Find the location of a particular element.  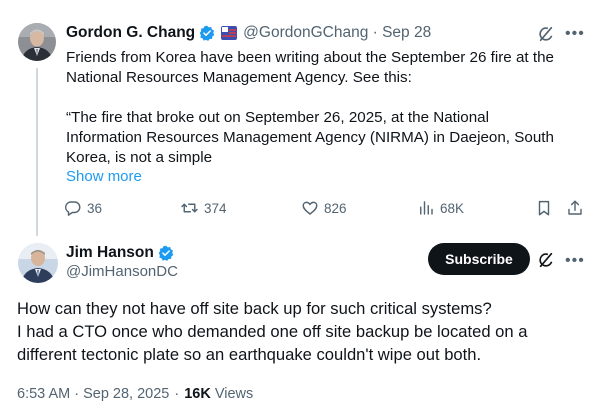

views-chart-icon is located at coordinates (426, 208).